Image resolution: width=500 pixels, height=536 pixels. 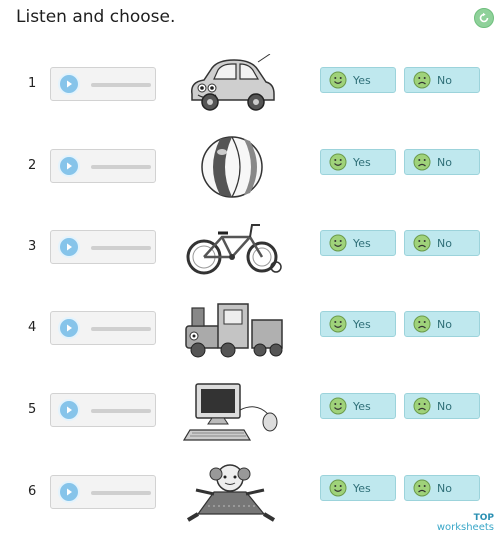 I want to click on question-row-3: 3 Yes No, so click(x=250, y=248).